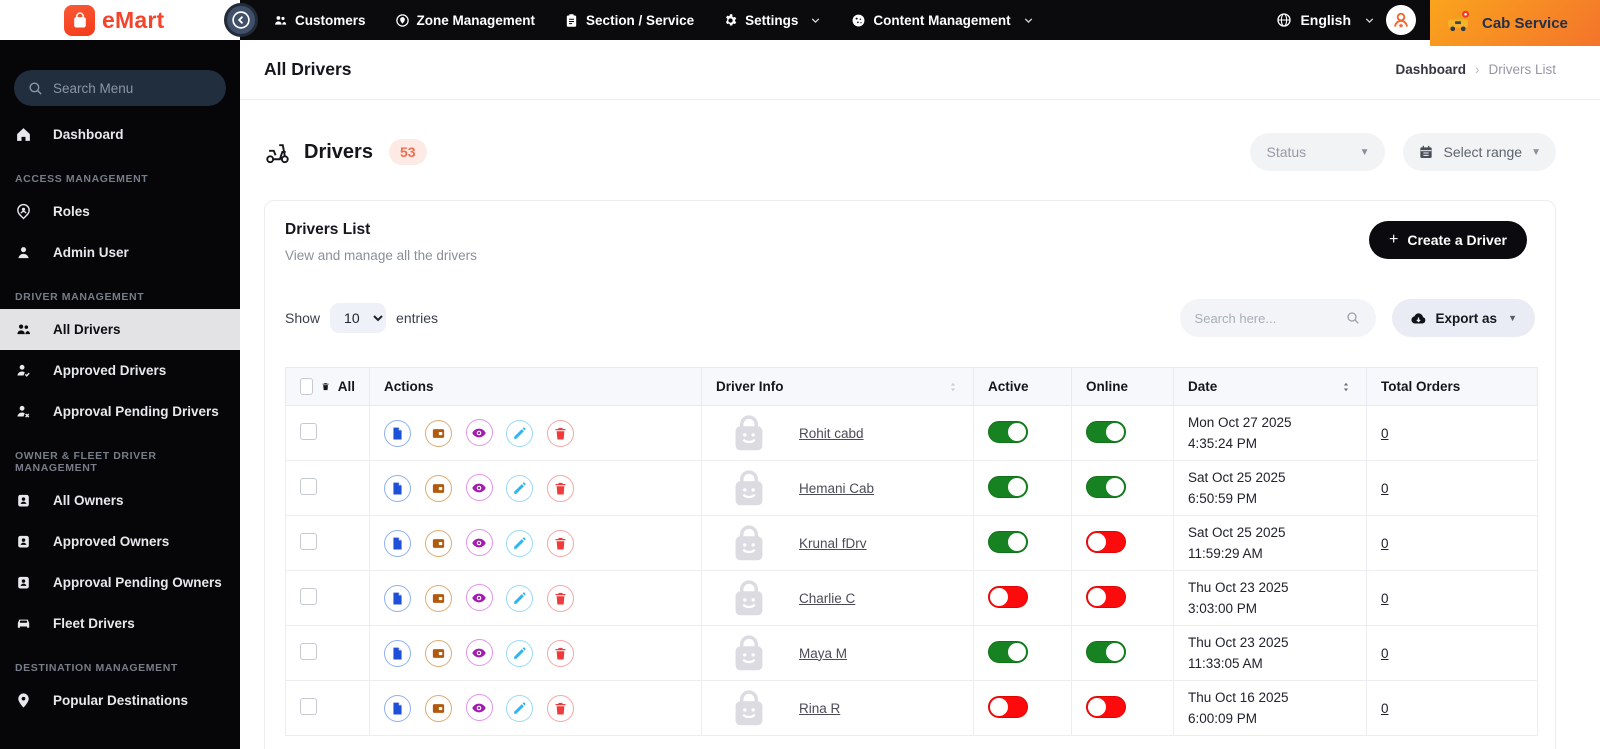 Image resolution: width=1600 pixels, height=749 pixels. What do you see at coordinates (836, 488) in the screenshot?
I see `driver-name-link: Hemani Cab` at bounding box center [836, 488].